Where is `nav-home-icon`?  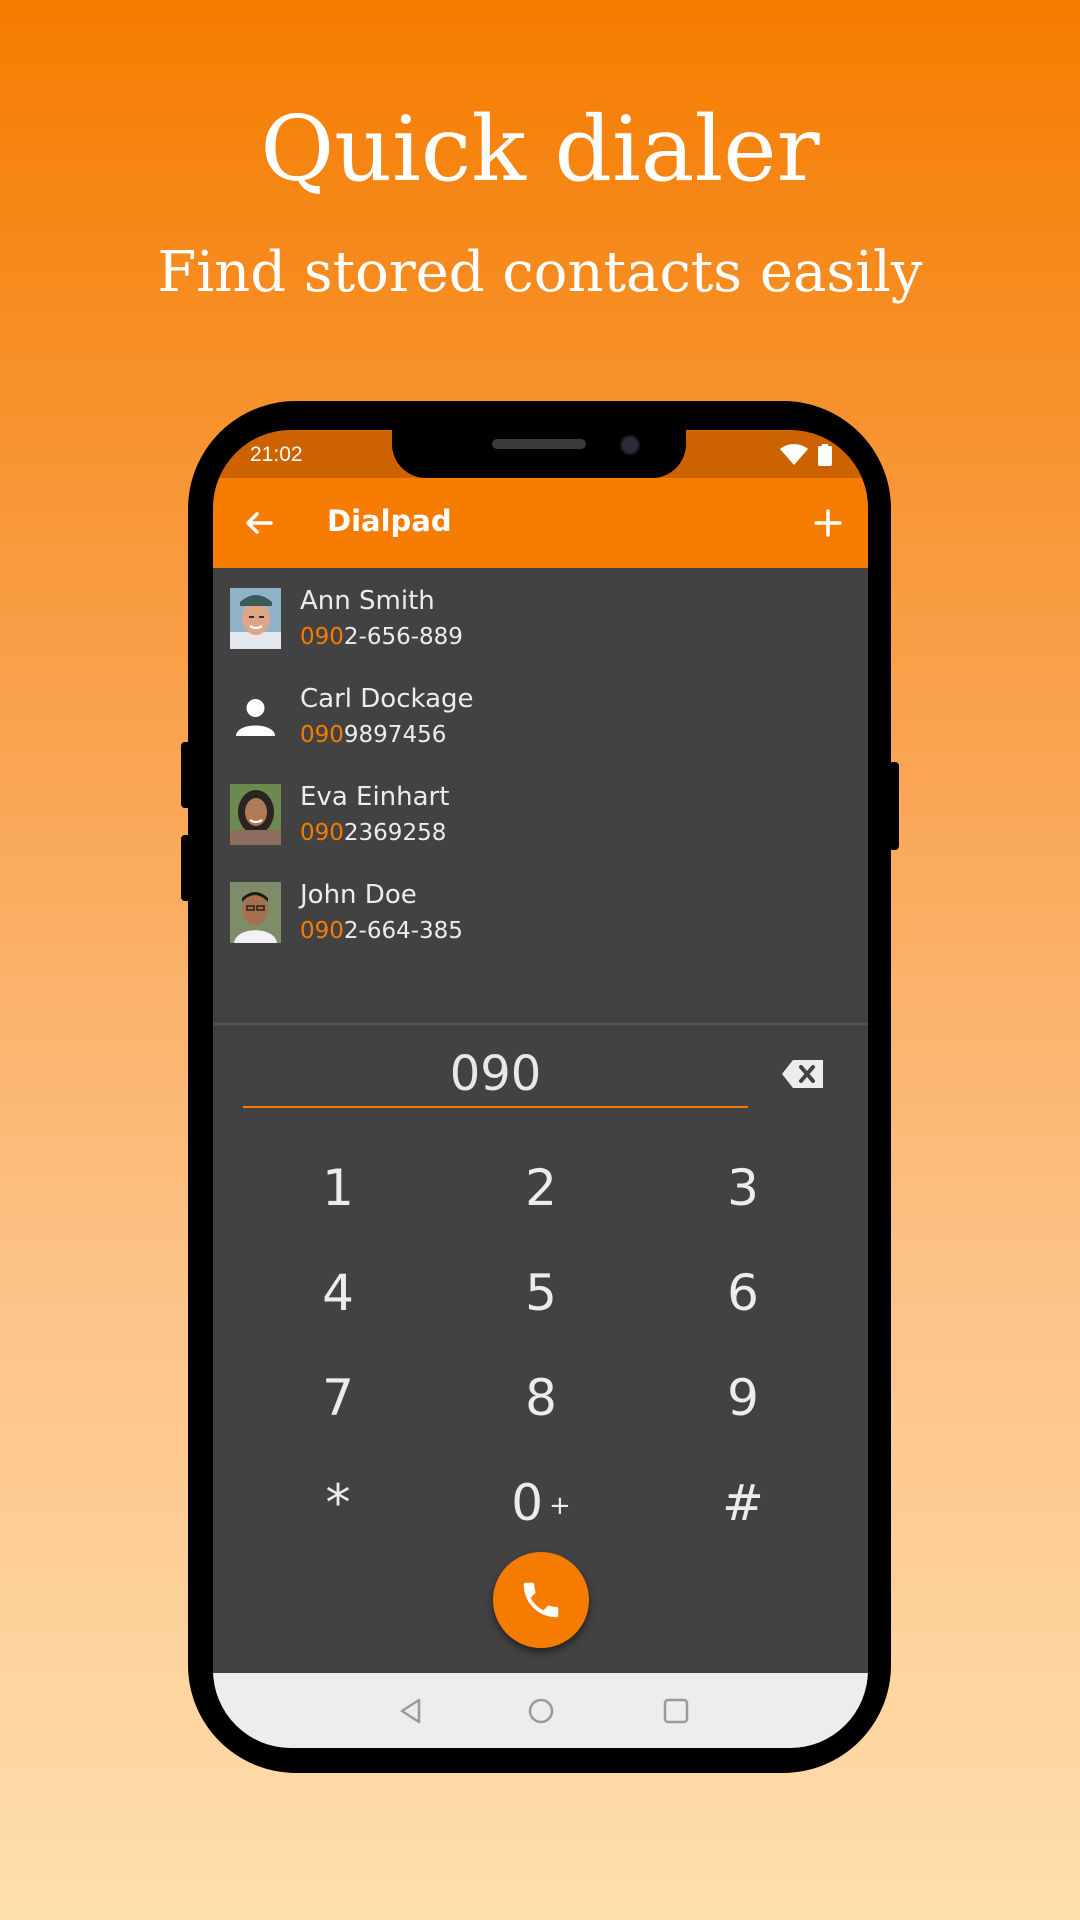
nav-home-icon is located at coordinates (541, 1711).